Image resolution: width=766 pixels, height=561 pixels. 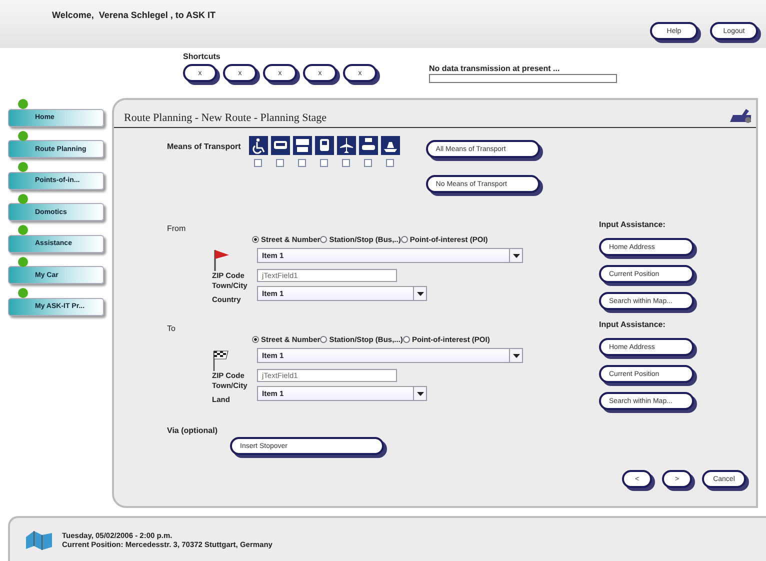 What do you see at coordinates (193, 430) in the screenshot?
I see `via-label: Via (optional)` at bounding box center [193, 430].